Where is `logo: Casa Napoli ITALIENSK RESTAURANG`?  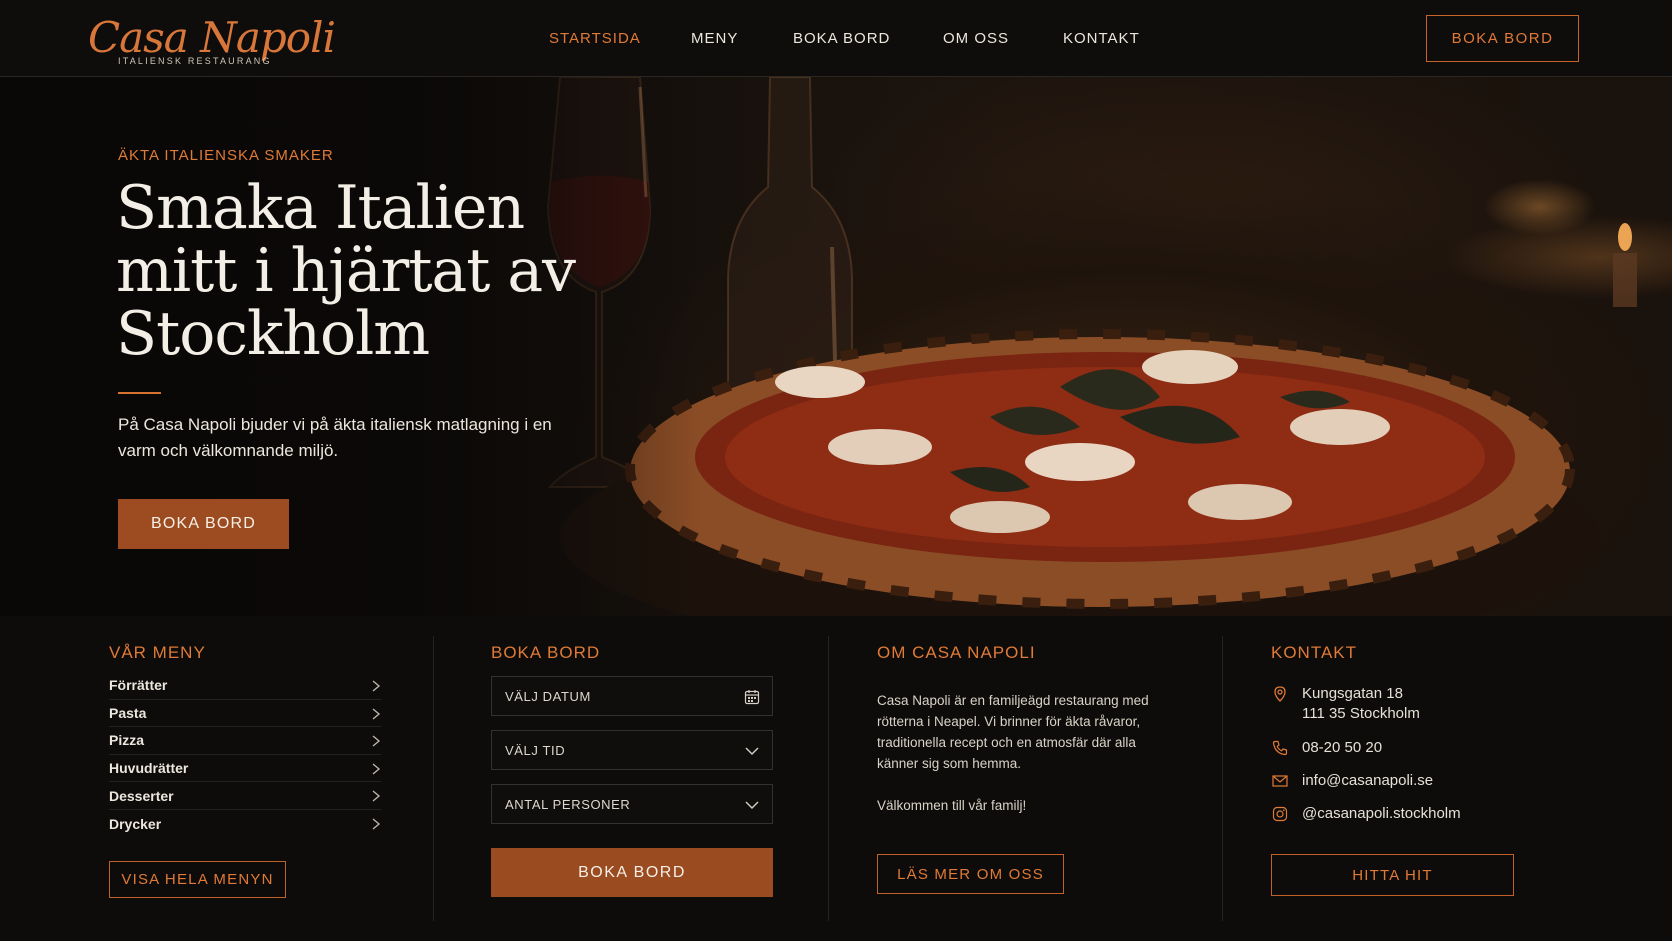 logo: Casa Napoli ITALIENSK RESTAURANG is located at coordinates (212, 39).